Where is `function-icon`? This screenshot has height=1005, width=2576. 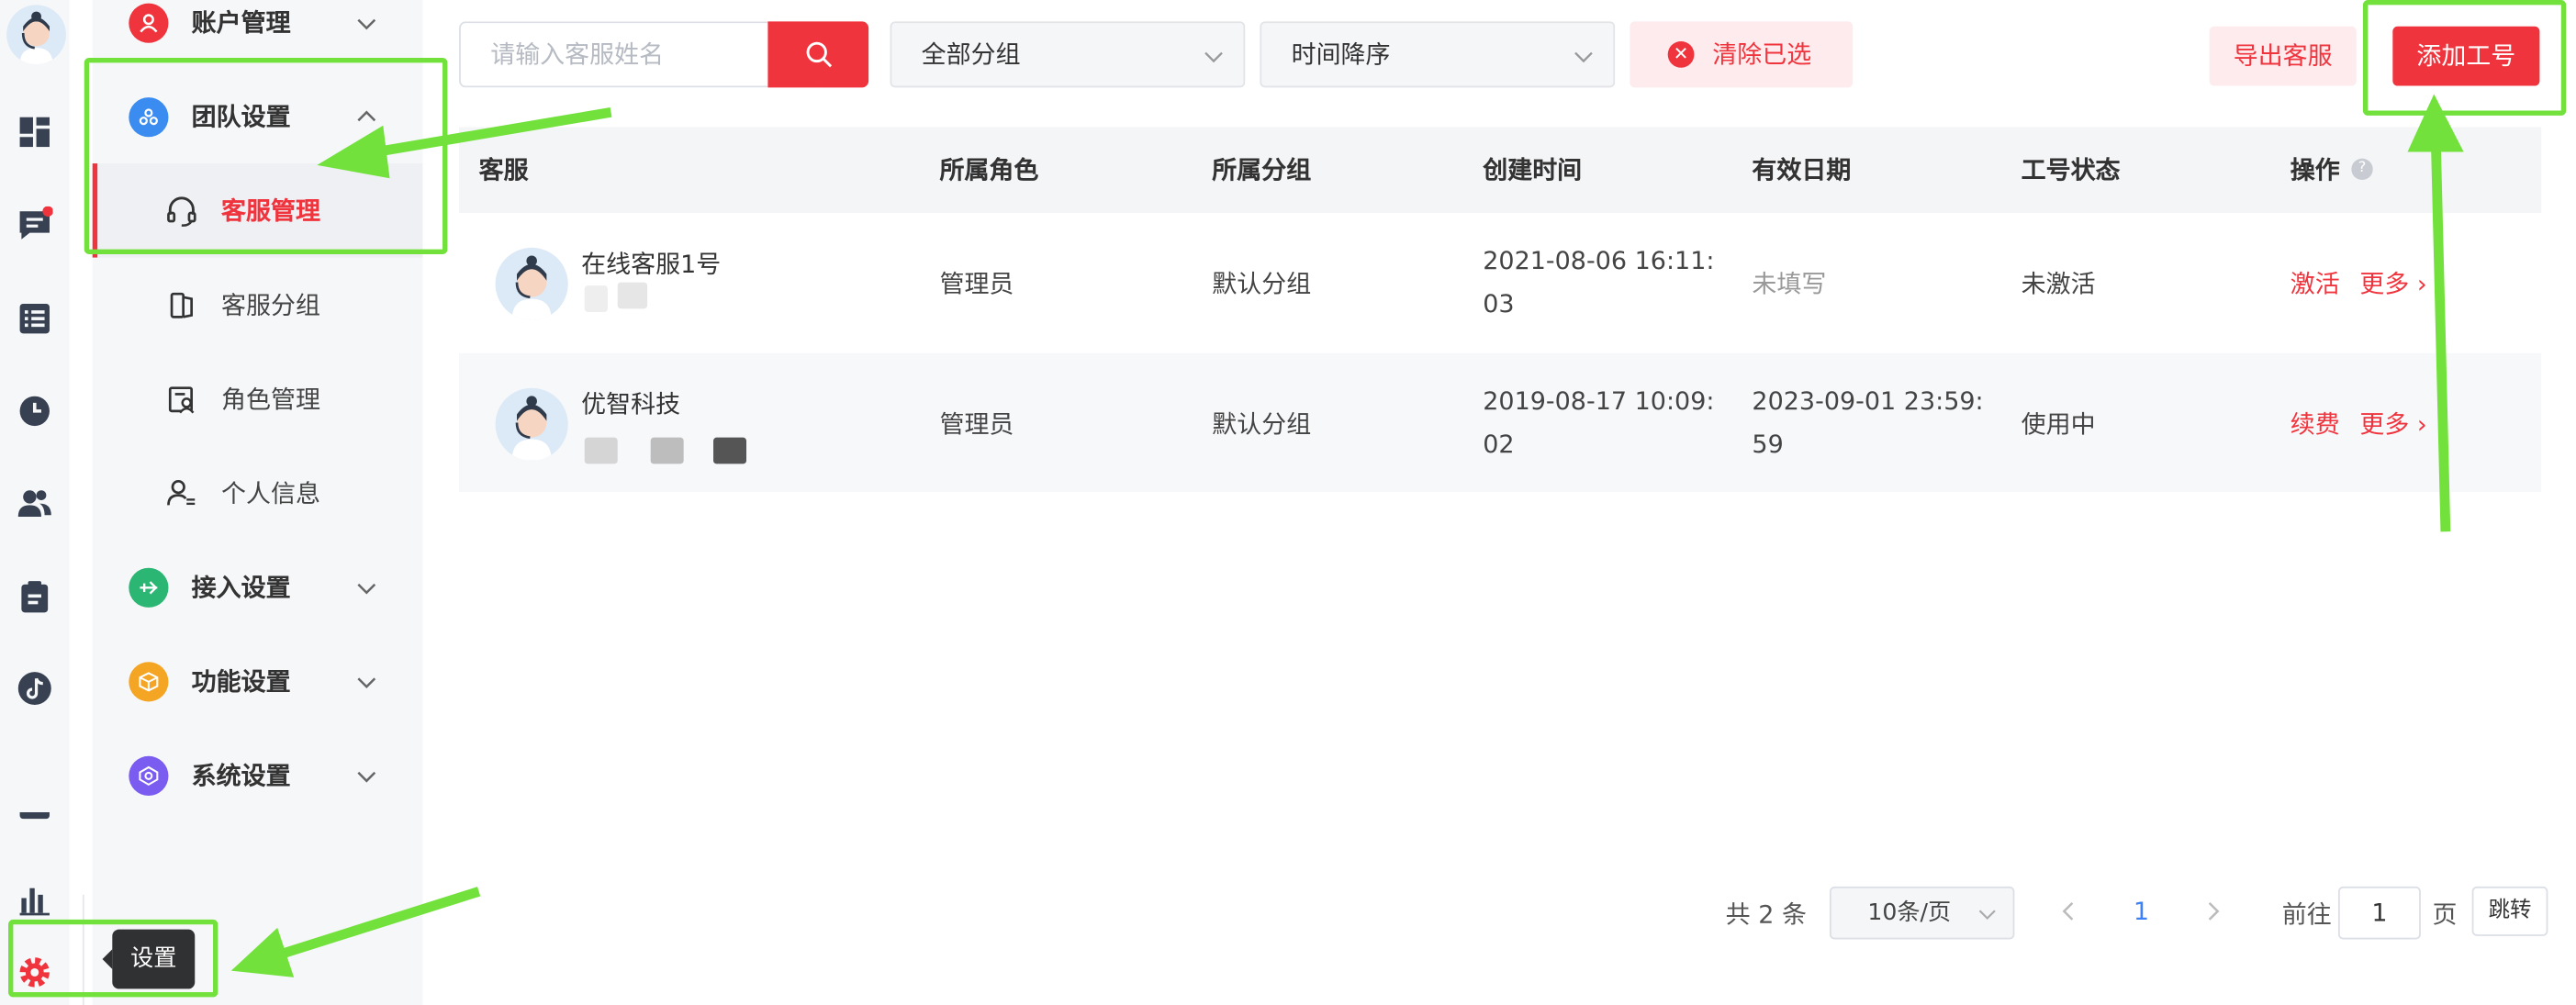 function-icon is located at coordinates (149, 681).